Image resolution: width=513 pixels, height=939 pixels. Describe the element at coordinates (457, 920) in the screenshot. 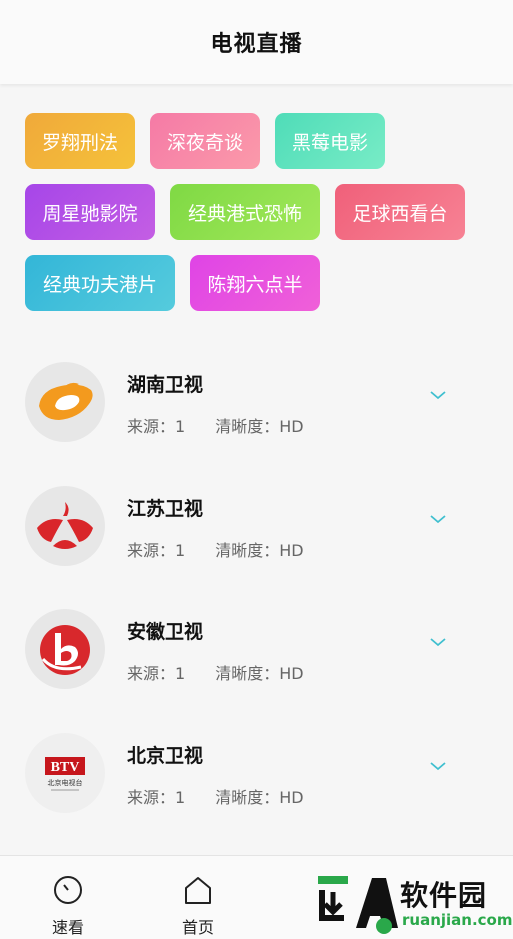

I see `watermark-sub: ruanjian.com` at that location.